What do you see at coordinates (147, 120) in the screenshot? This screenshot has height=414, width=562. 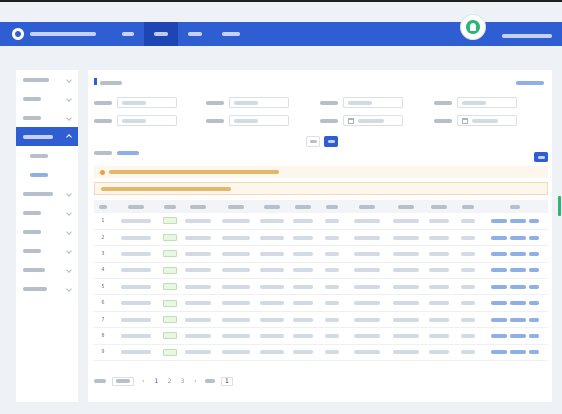 I see `filter-5-input` at bounding box center [147, 120].